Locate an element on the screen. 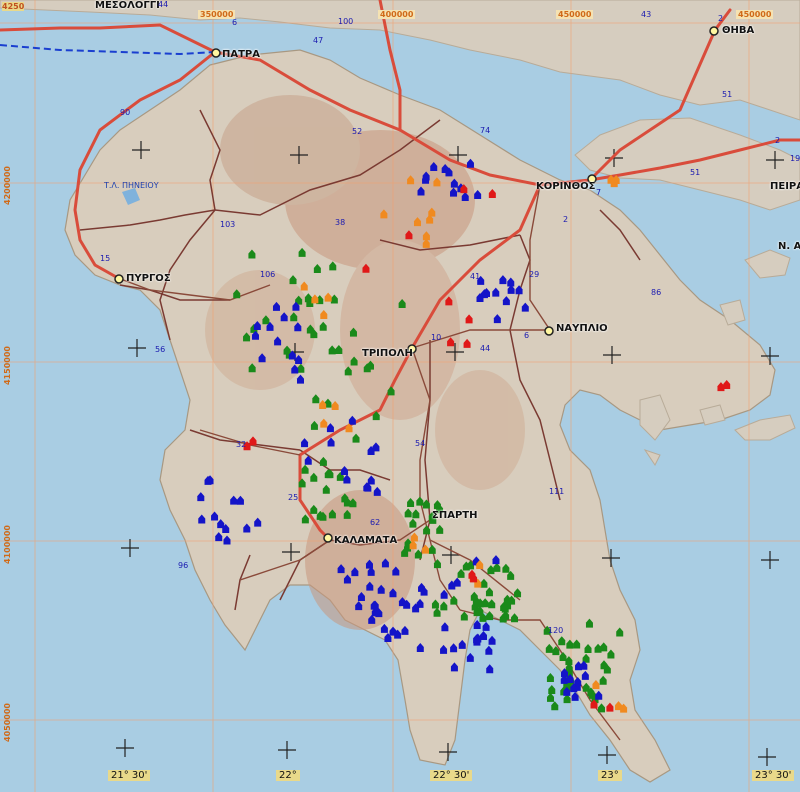  road-number: 25 is located at coordinates (293, 497).